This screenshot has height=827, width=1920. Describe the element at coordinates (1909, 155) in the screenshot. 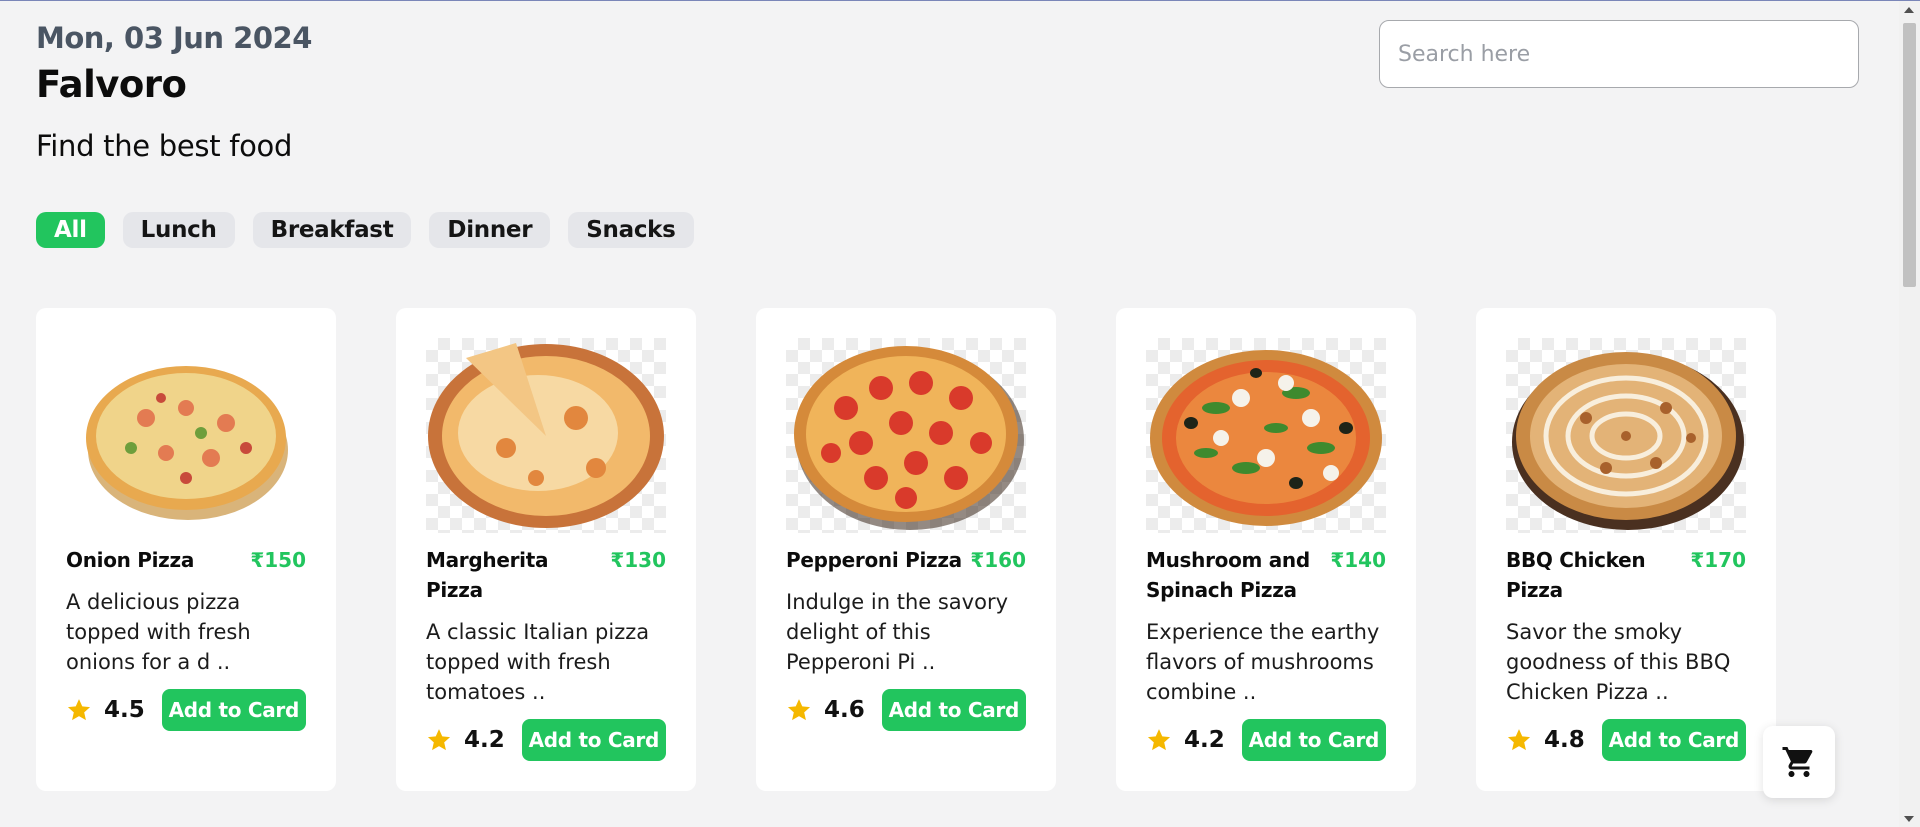

I see `scrollbar-thumb` at that location.